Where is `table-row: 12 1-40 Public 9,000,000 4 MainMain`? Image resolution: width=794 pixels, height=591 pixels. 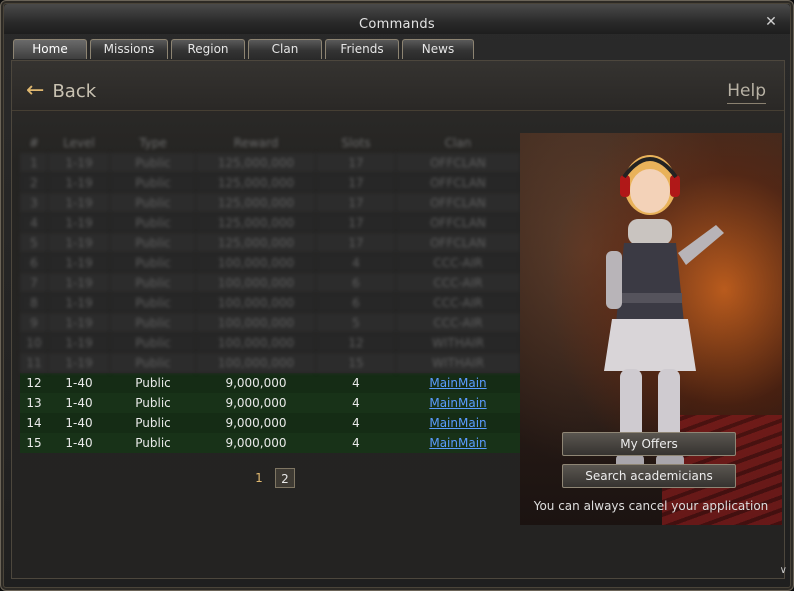 table-row: 12 1-40 Public 9,000,000 4 MainMain is located at coordinates (270, 383).